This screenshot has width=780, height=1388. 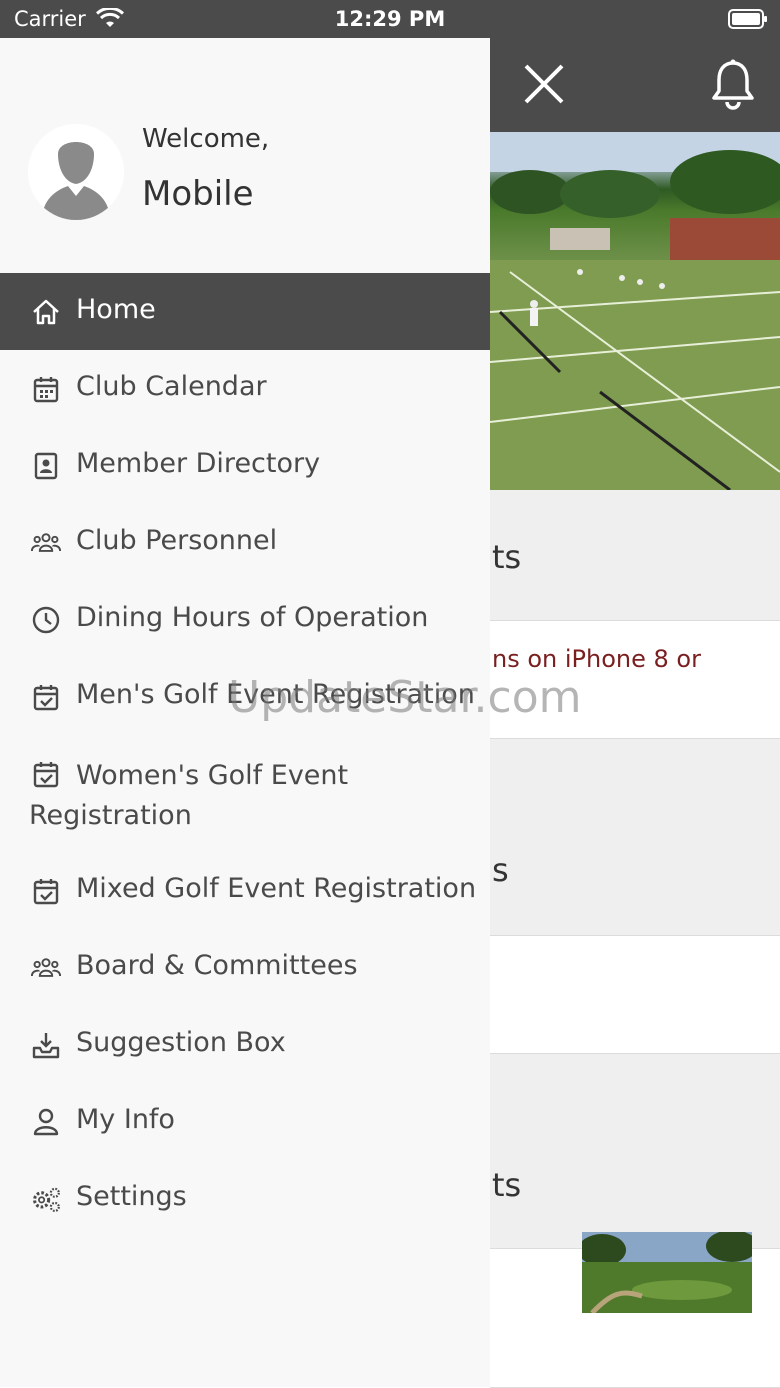 I want to click on menu-item-label: Board & Committees, so click(x=217, y=965).